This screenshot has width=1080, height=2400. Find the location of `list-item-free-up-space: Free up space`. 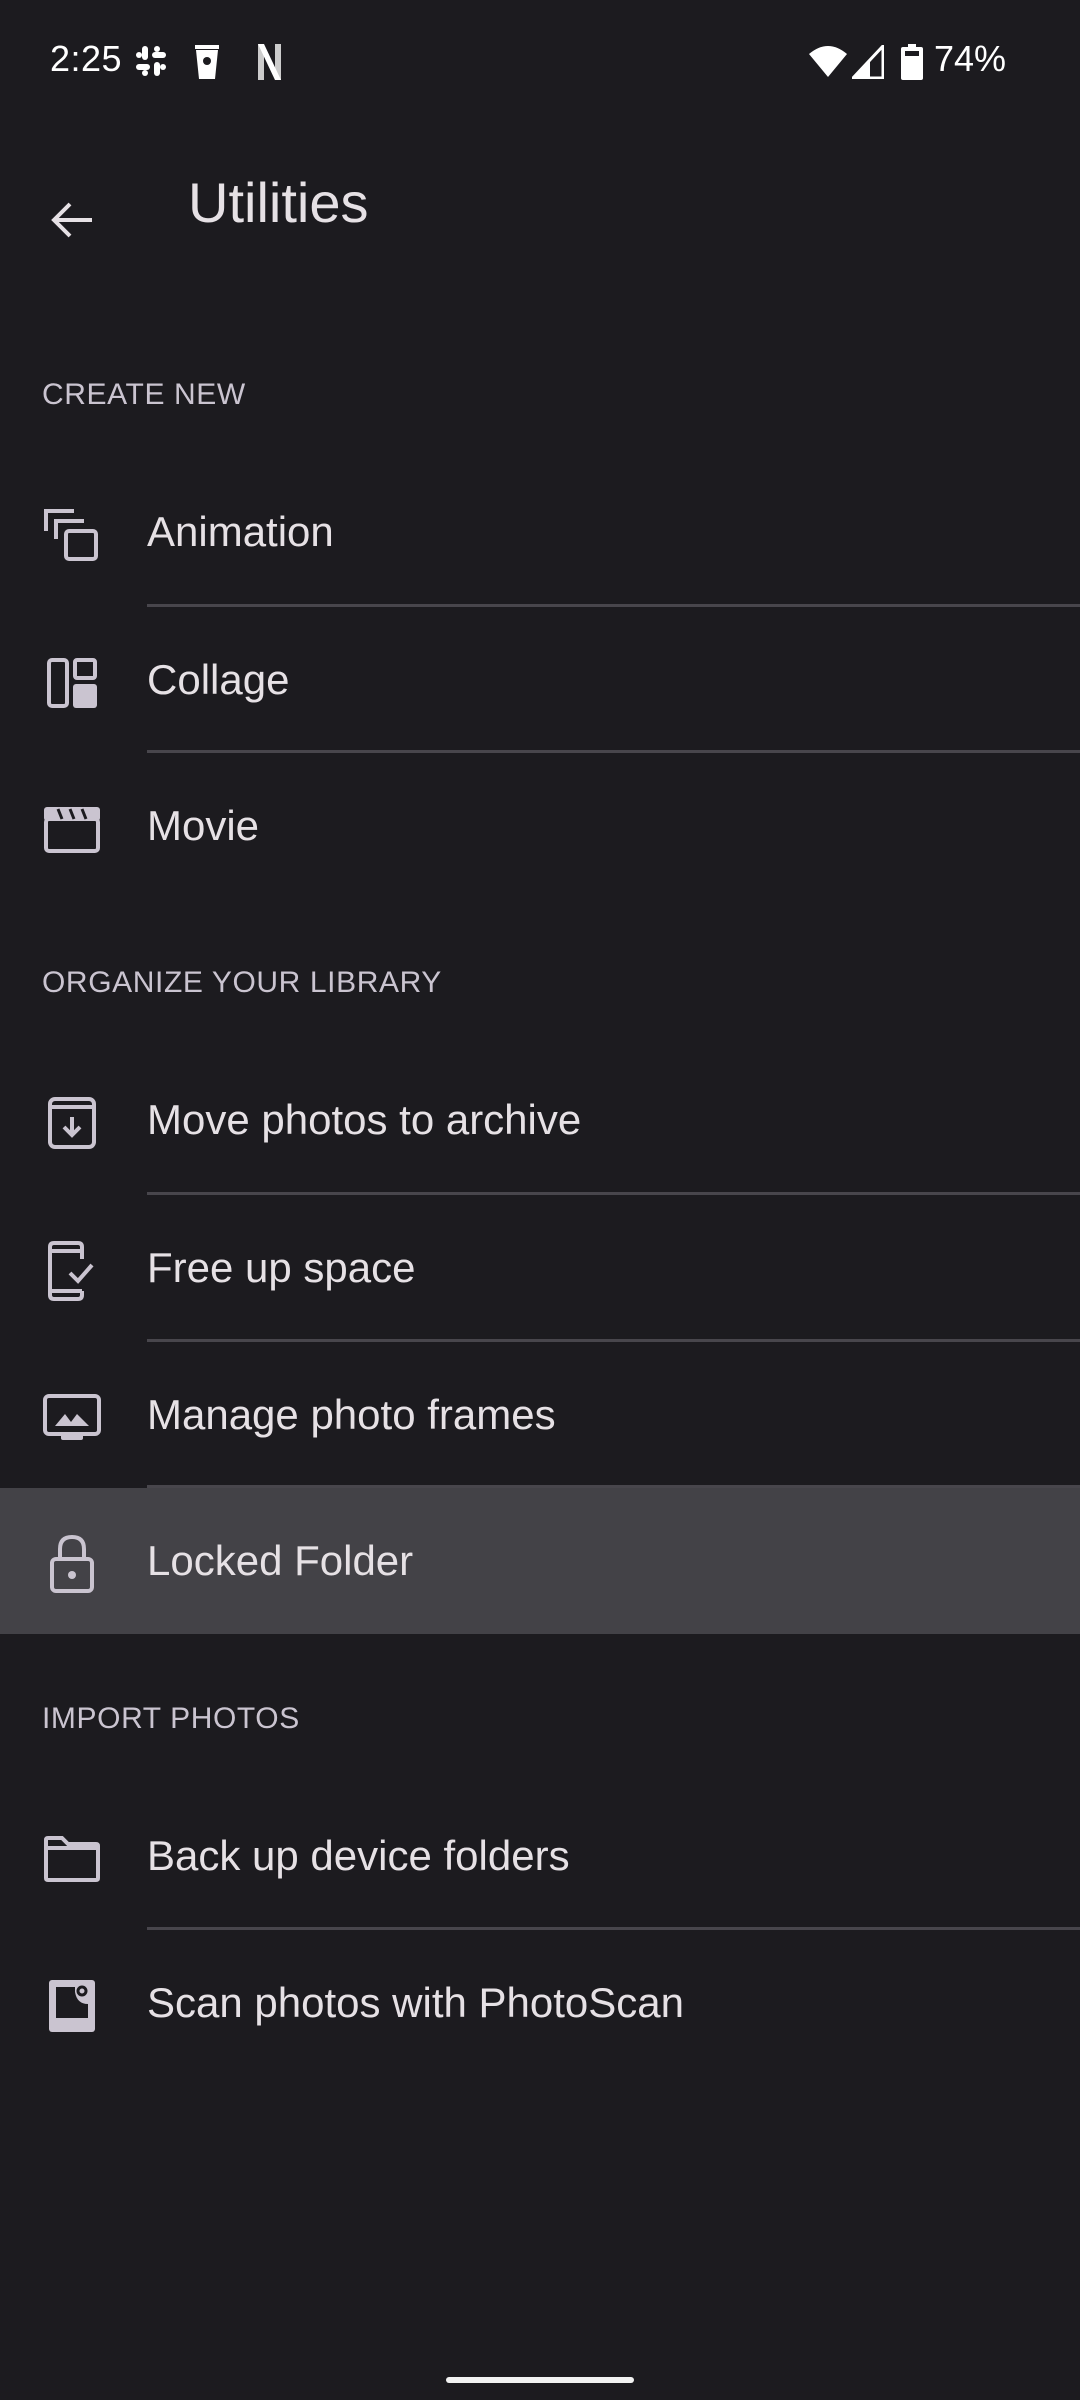

list-item-free-up-space: Free up space is located at coordinates (540, 1268).